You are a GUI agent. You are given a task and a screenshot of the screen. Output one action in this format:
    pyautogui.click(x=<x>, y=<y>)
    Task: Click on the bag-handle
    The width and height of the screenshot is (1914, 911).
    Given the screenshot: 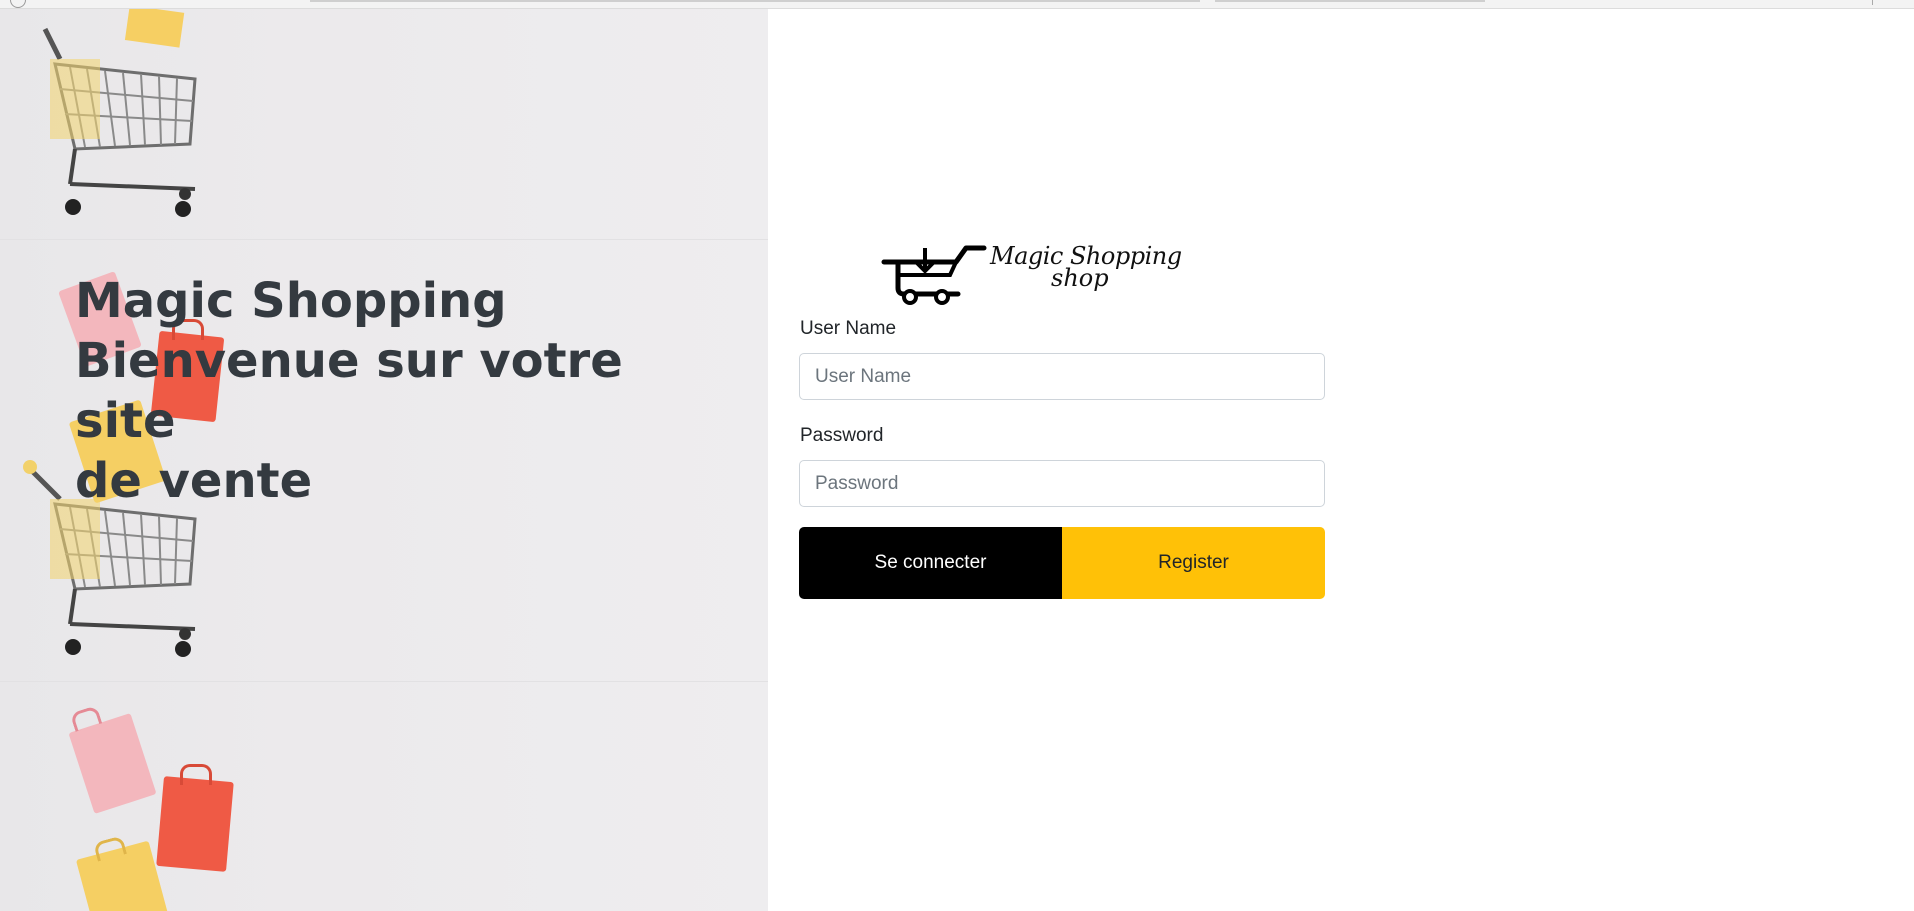 What is the action you would take?
    pyautogui.click(x=196, y=774)
    